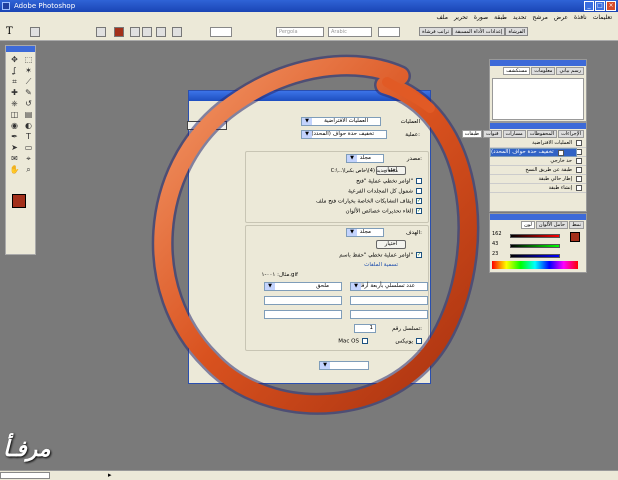 The width and height of the screenshot is (618, 480). What do you see at coordinates (161, 32) in the screenshot?
I see `align-left-icon` at bounding box center [161, 32].